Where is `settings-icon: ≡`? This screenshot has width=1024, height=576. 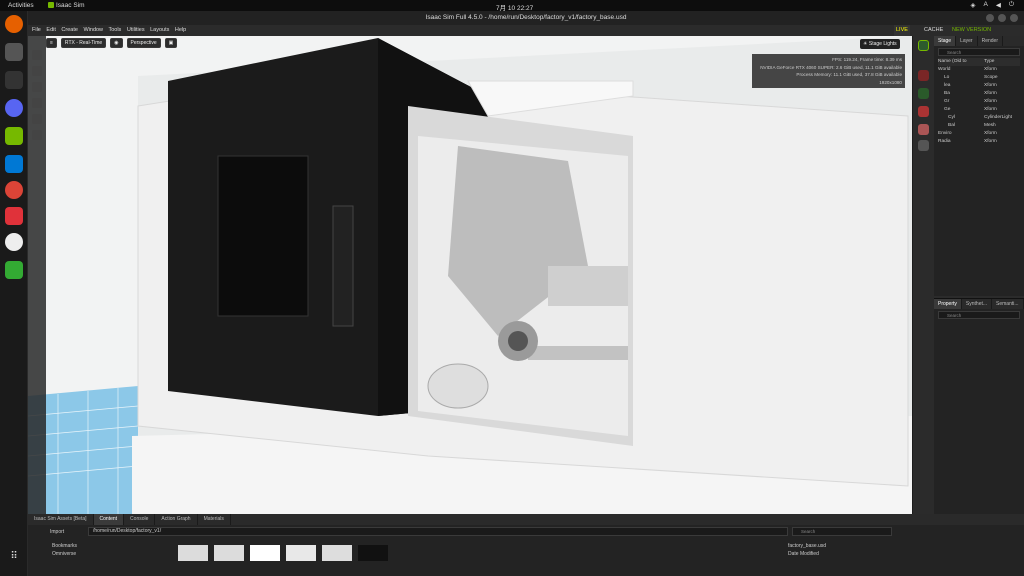
settings-icon: ≡ is located at coordinates (51, 43).